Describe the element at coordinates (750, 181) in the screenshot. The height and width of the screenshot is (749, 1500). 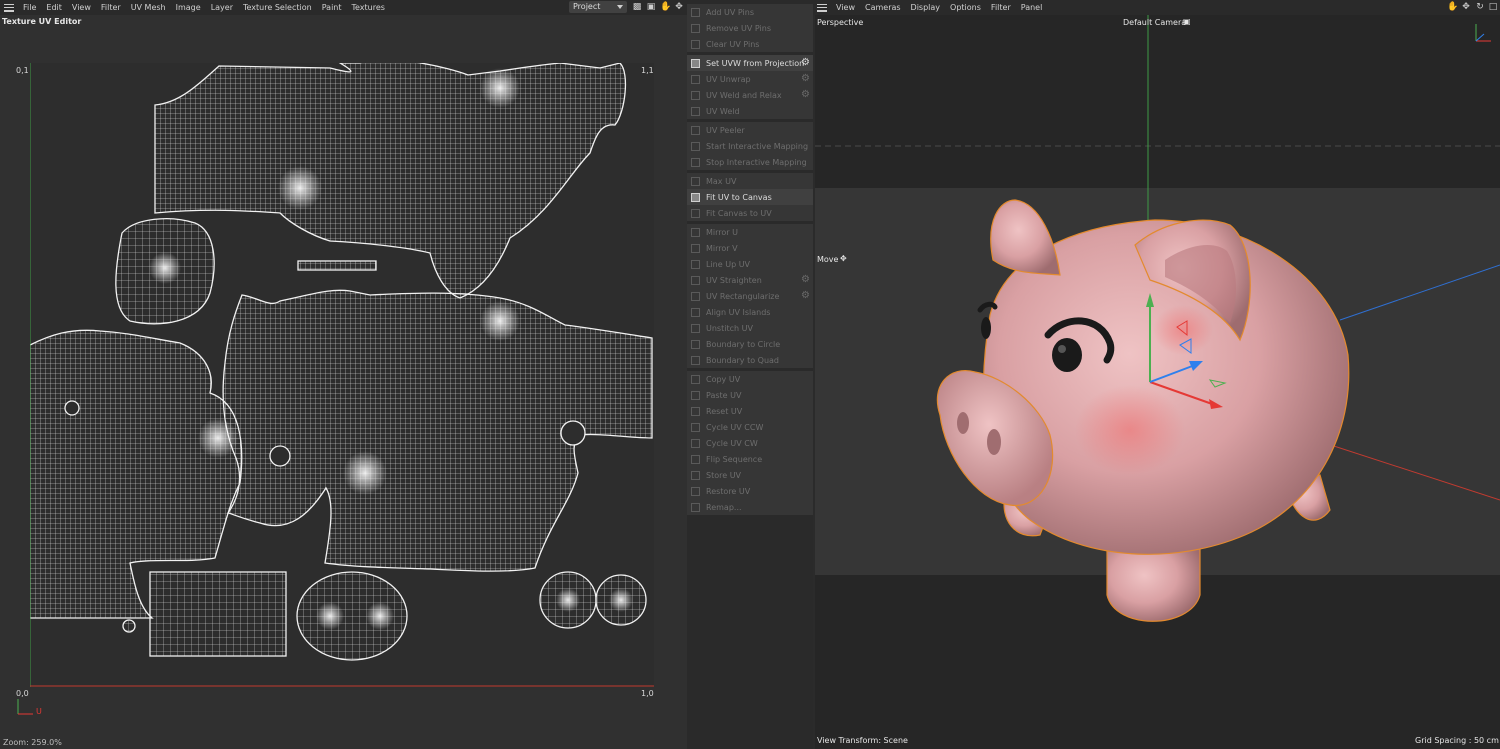
I see `command-max-uv: Max UV` at that location.